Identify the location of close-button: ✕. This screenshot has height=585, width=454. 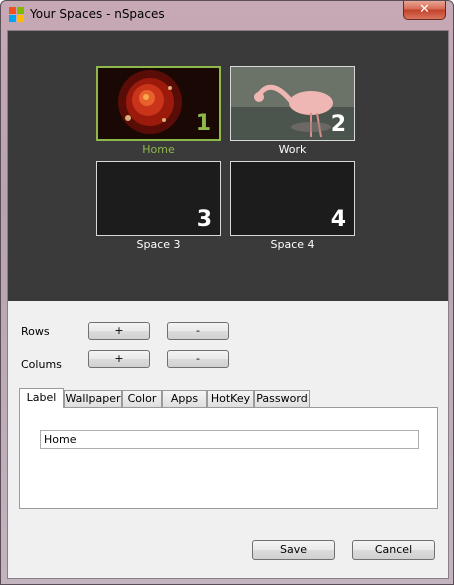
(424, 10).